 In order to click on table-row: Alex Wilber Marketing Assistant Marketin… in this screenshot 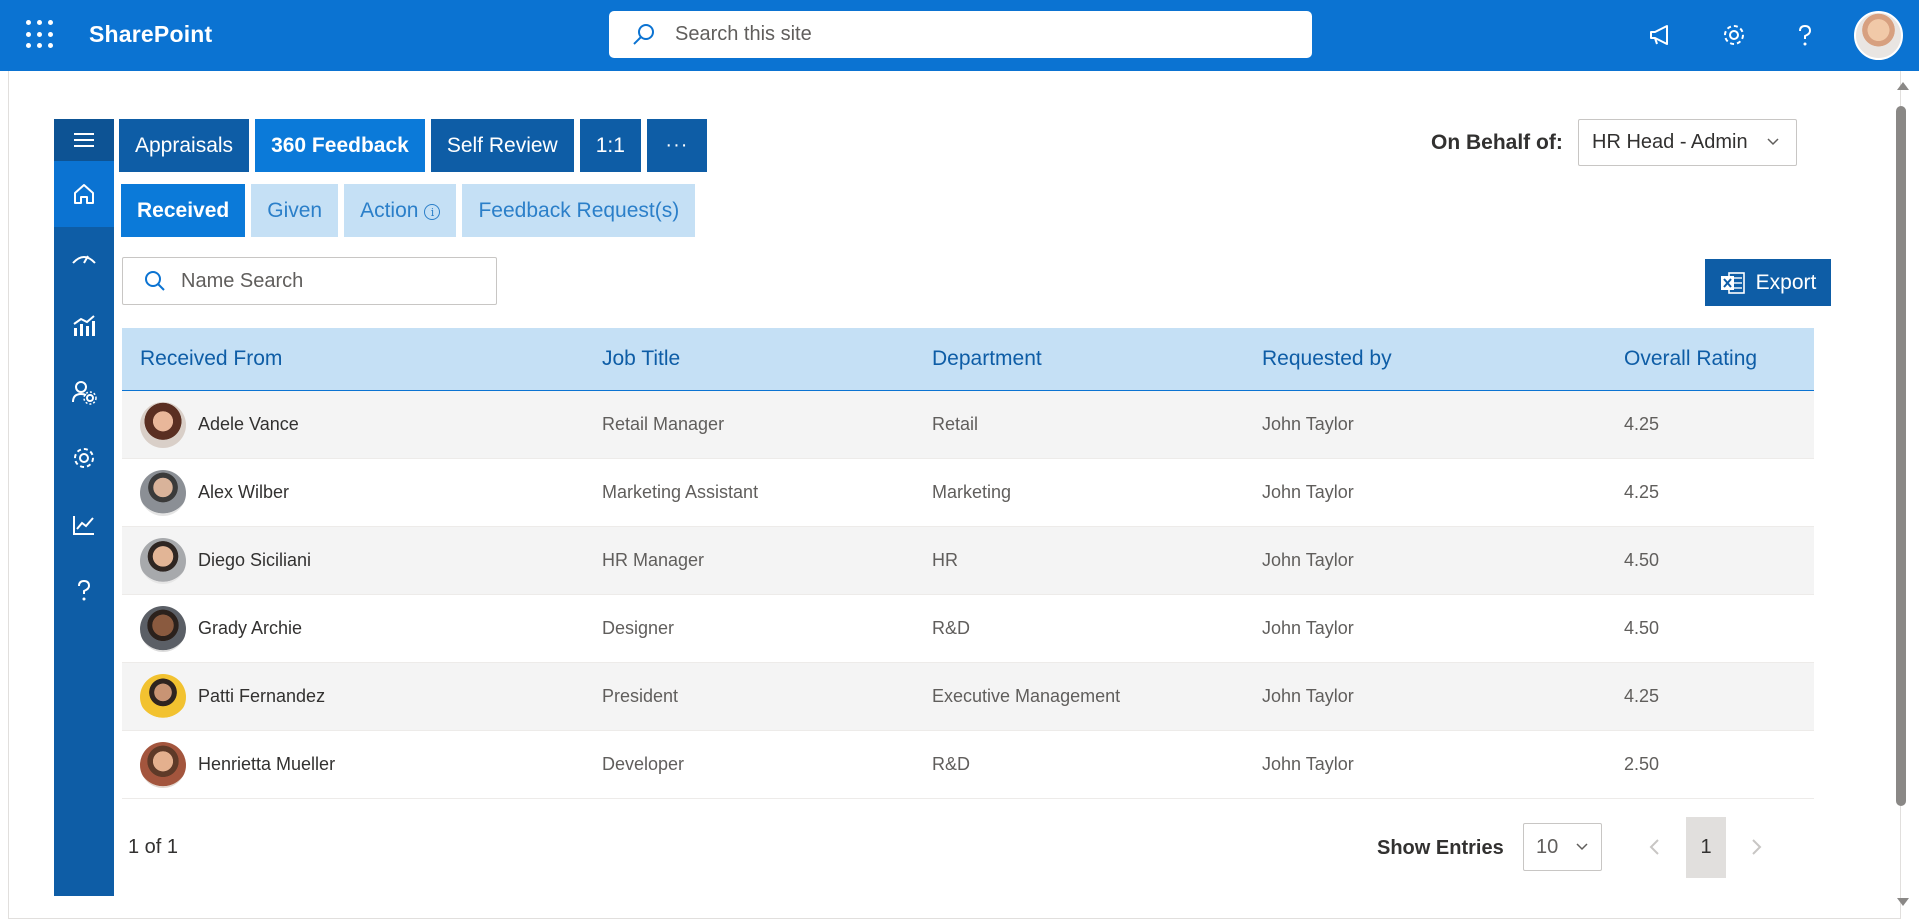, I will do `click(968, 493)`.